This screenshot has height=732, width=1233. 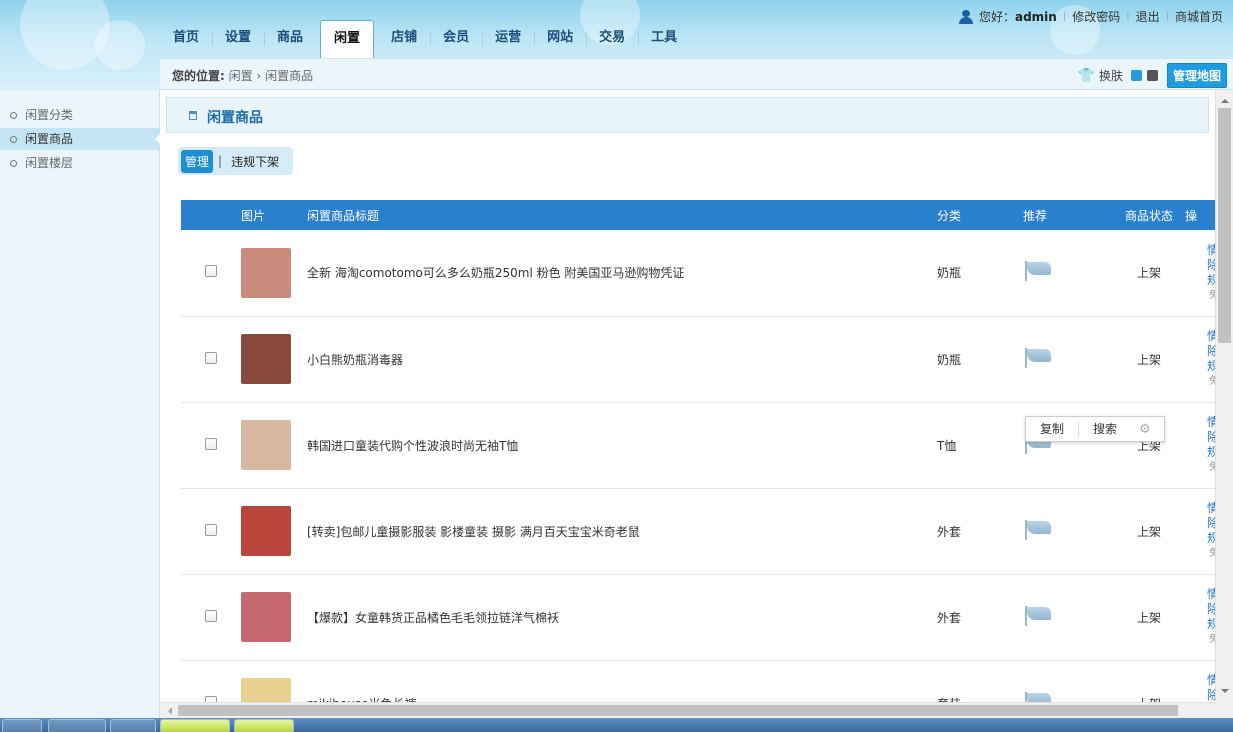 I want to click on goods-title: 小白熊奶瓶消毒器, so click(x=622, y=359).